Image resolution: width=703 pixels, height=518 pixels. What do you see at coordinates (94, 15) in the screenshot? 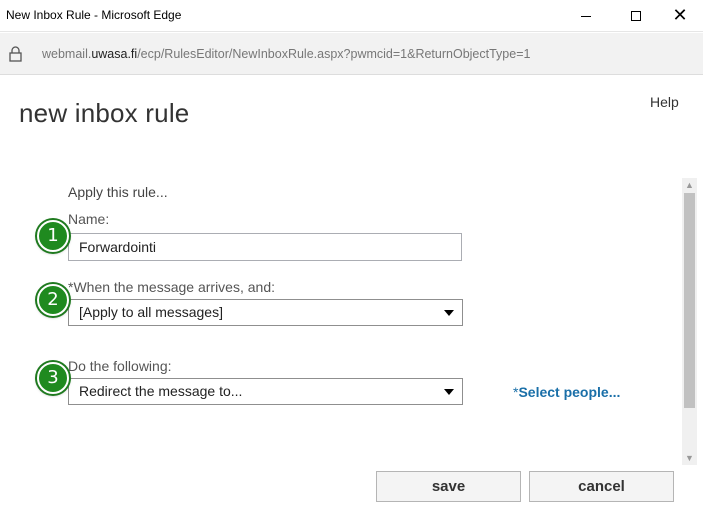
I see `window-title: New Inbox Rule - Microsoft Edge` at bounding box center [94, 15].